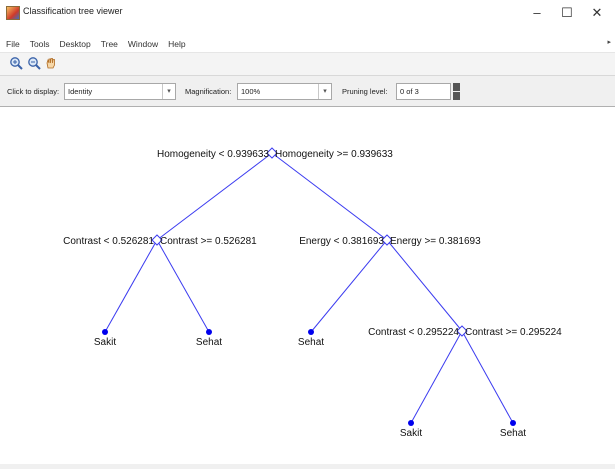  Describe the element at coordinates (597, 13) in the screenshot. I see `close-button: ✕` at that location.